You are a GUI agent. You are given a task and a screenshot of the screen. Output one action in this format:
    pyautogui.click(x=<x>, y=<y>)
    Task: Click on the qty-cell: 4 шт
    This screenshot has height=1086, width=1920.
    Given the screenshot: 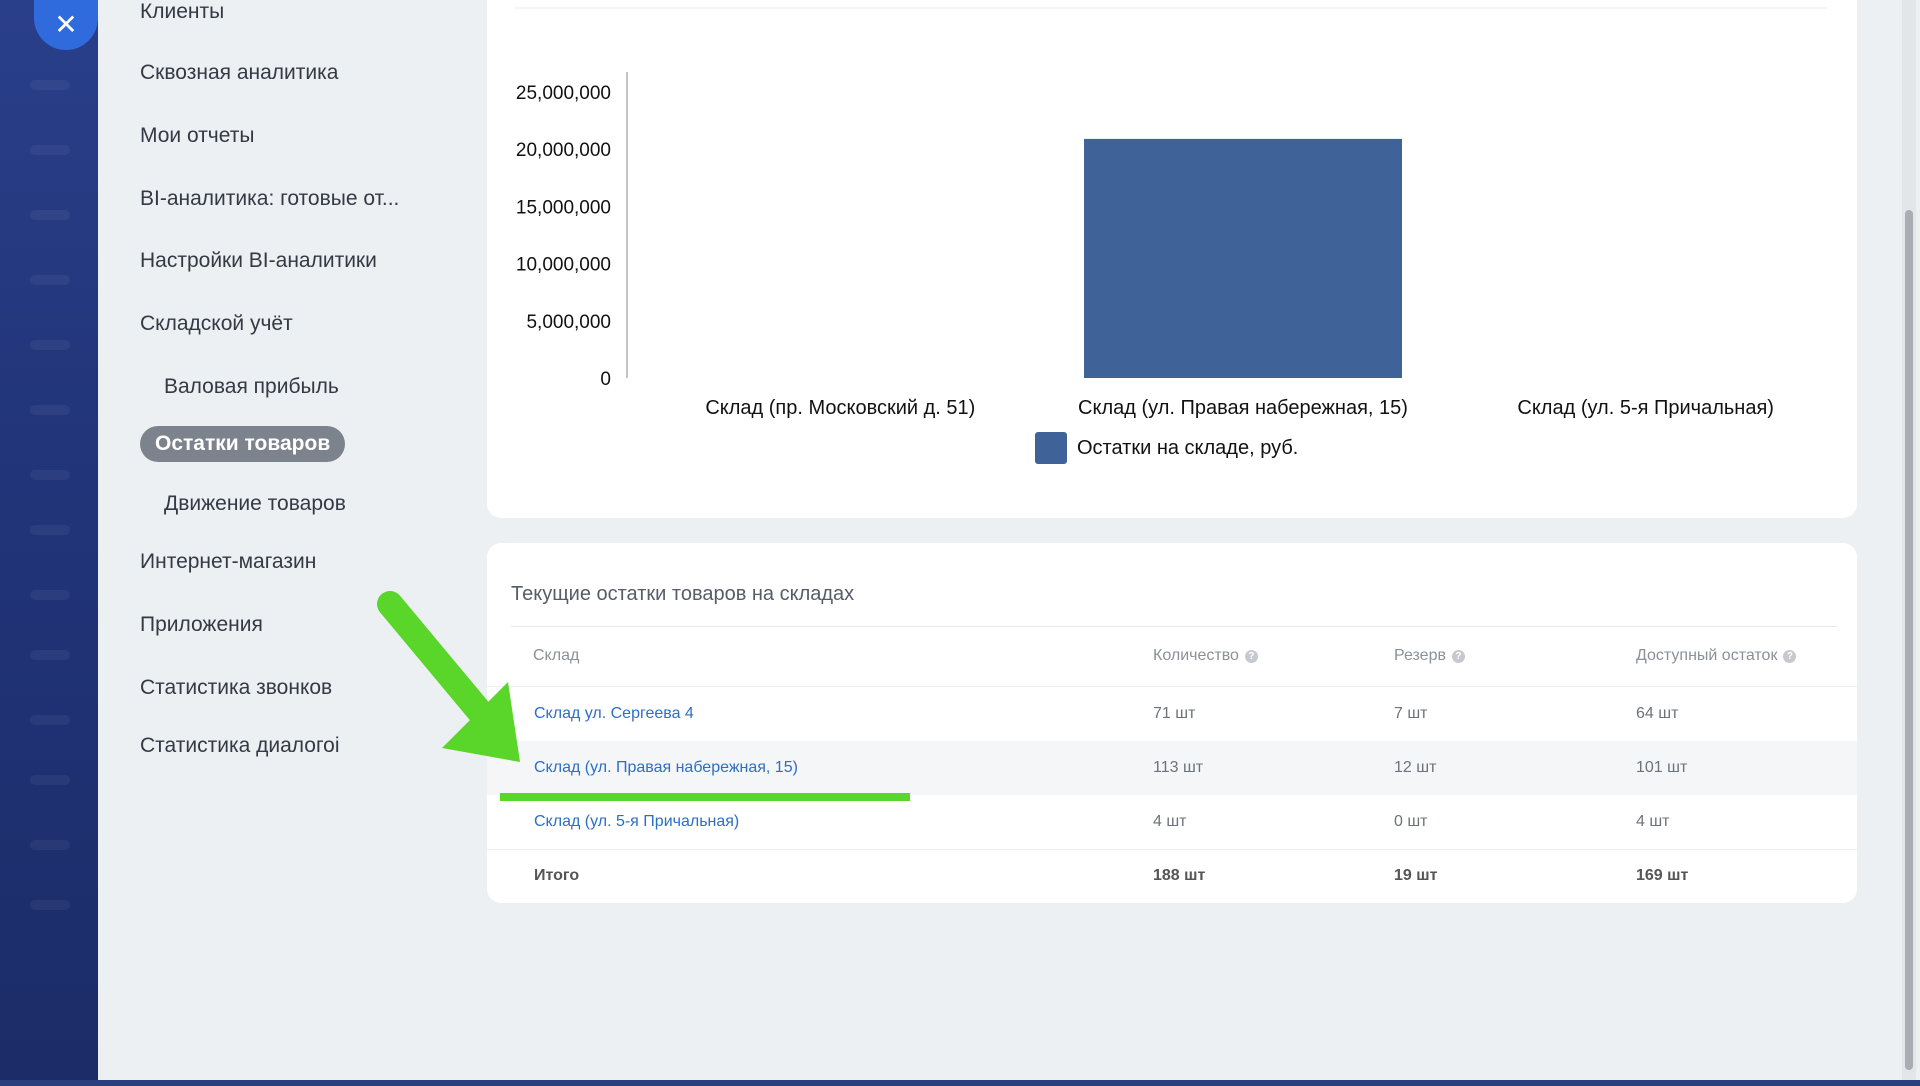 What is the action you would take?
    pyautogui.click(x=1170, y=821)
    